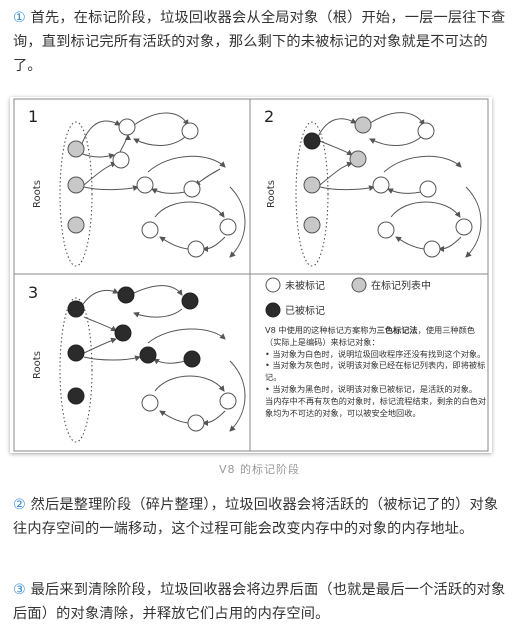 The height and width of the screenshot is (628, 519). I want to click on panel-1-graph, so click(152, 189).